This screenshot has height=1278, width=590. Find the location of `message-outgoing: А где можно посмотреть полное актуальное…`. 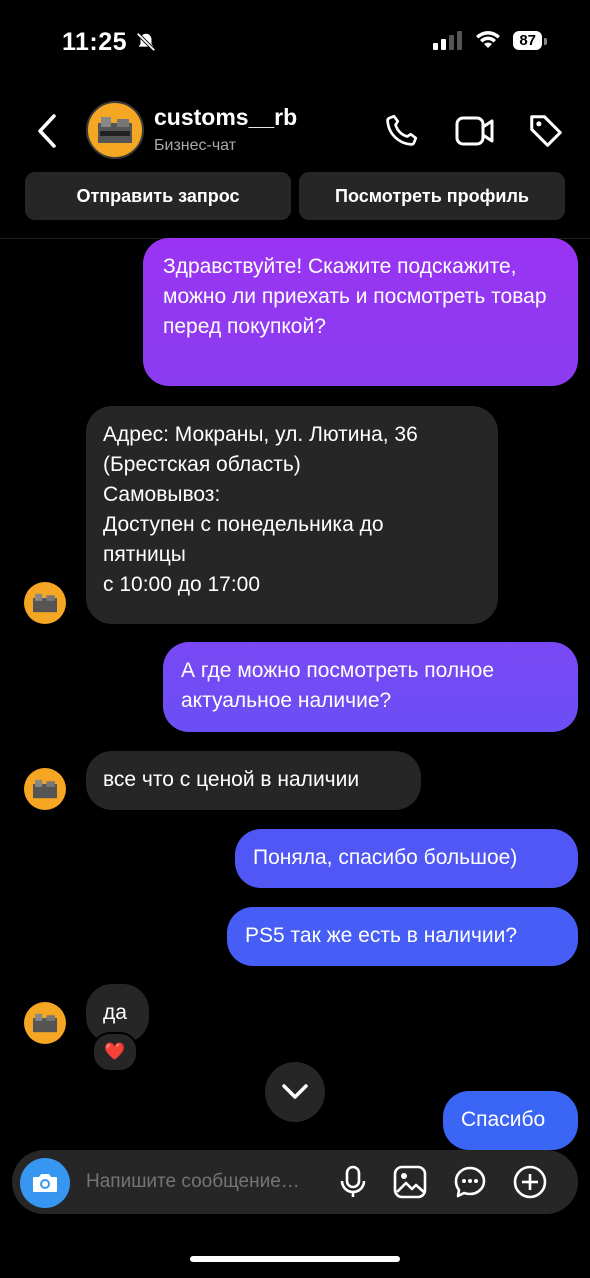

message-outgoing: А где можно посмотреть полное актуальное… is located at coordinates (370, 687).